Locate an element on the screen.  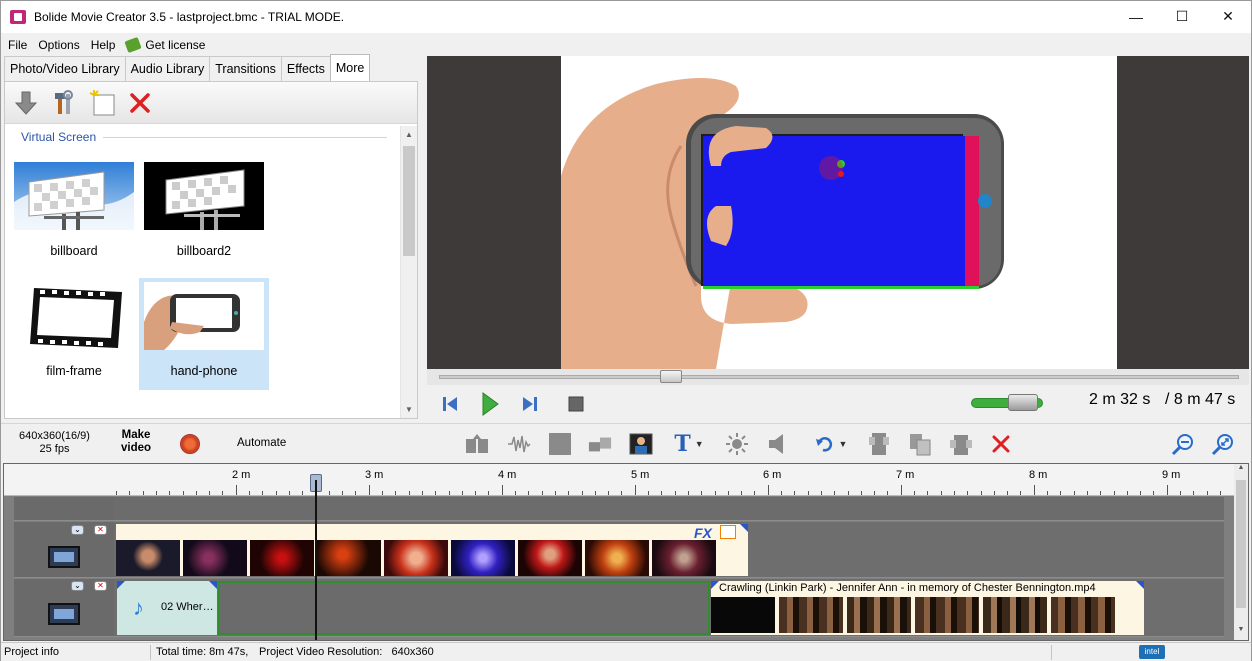
tools-icon is located at coordinates (64, 103).